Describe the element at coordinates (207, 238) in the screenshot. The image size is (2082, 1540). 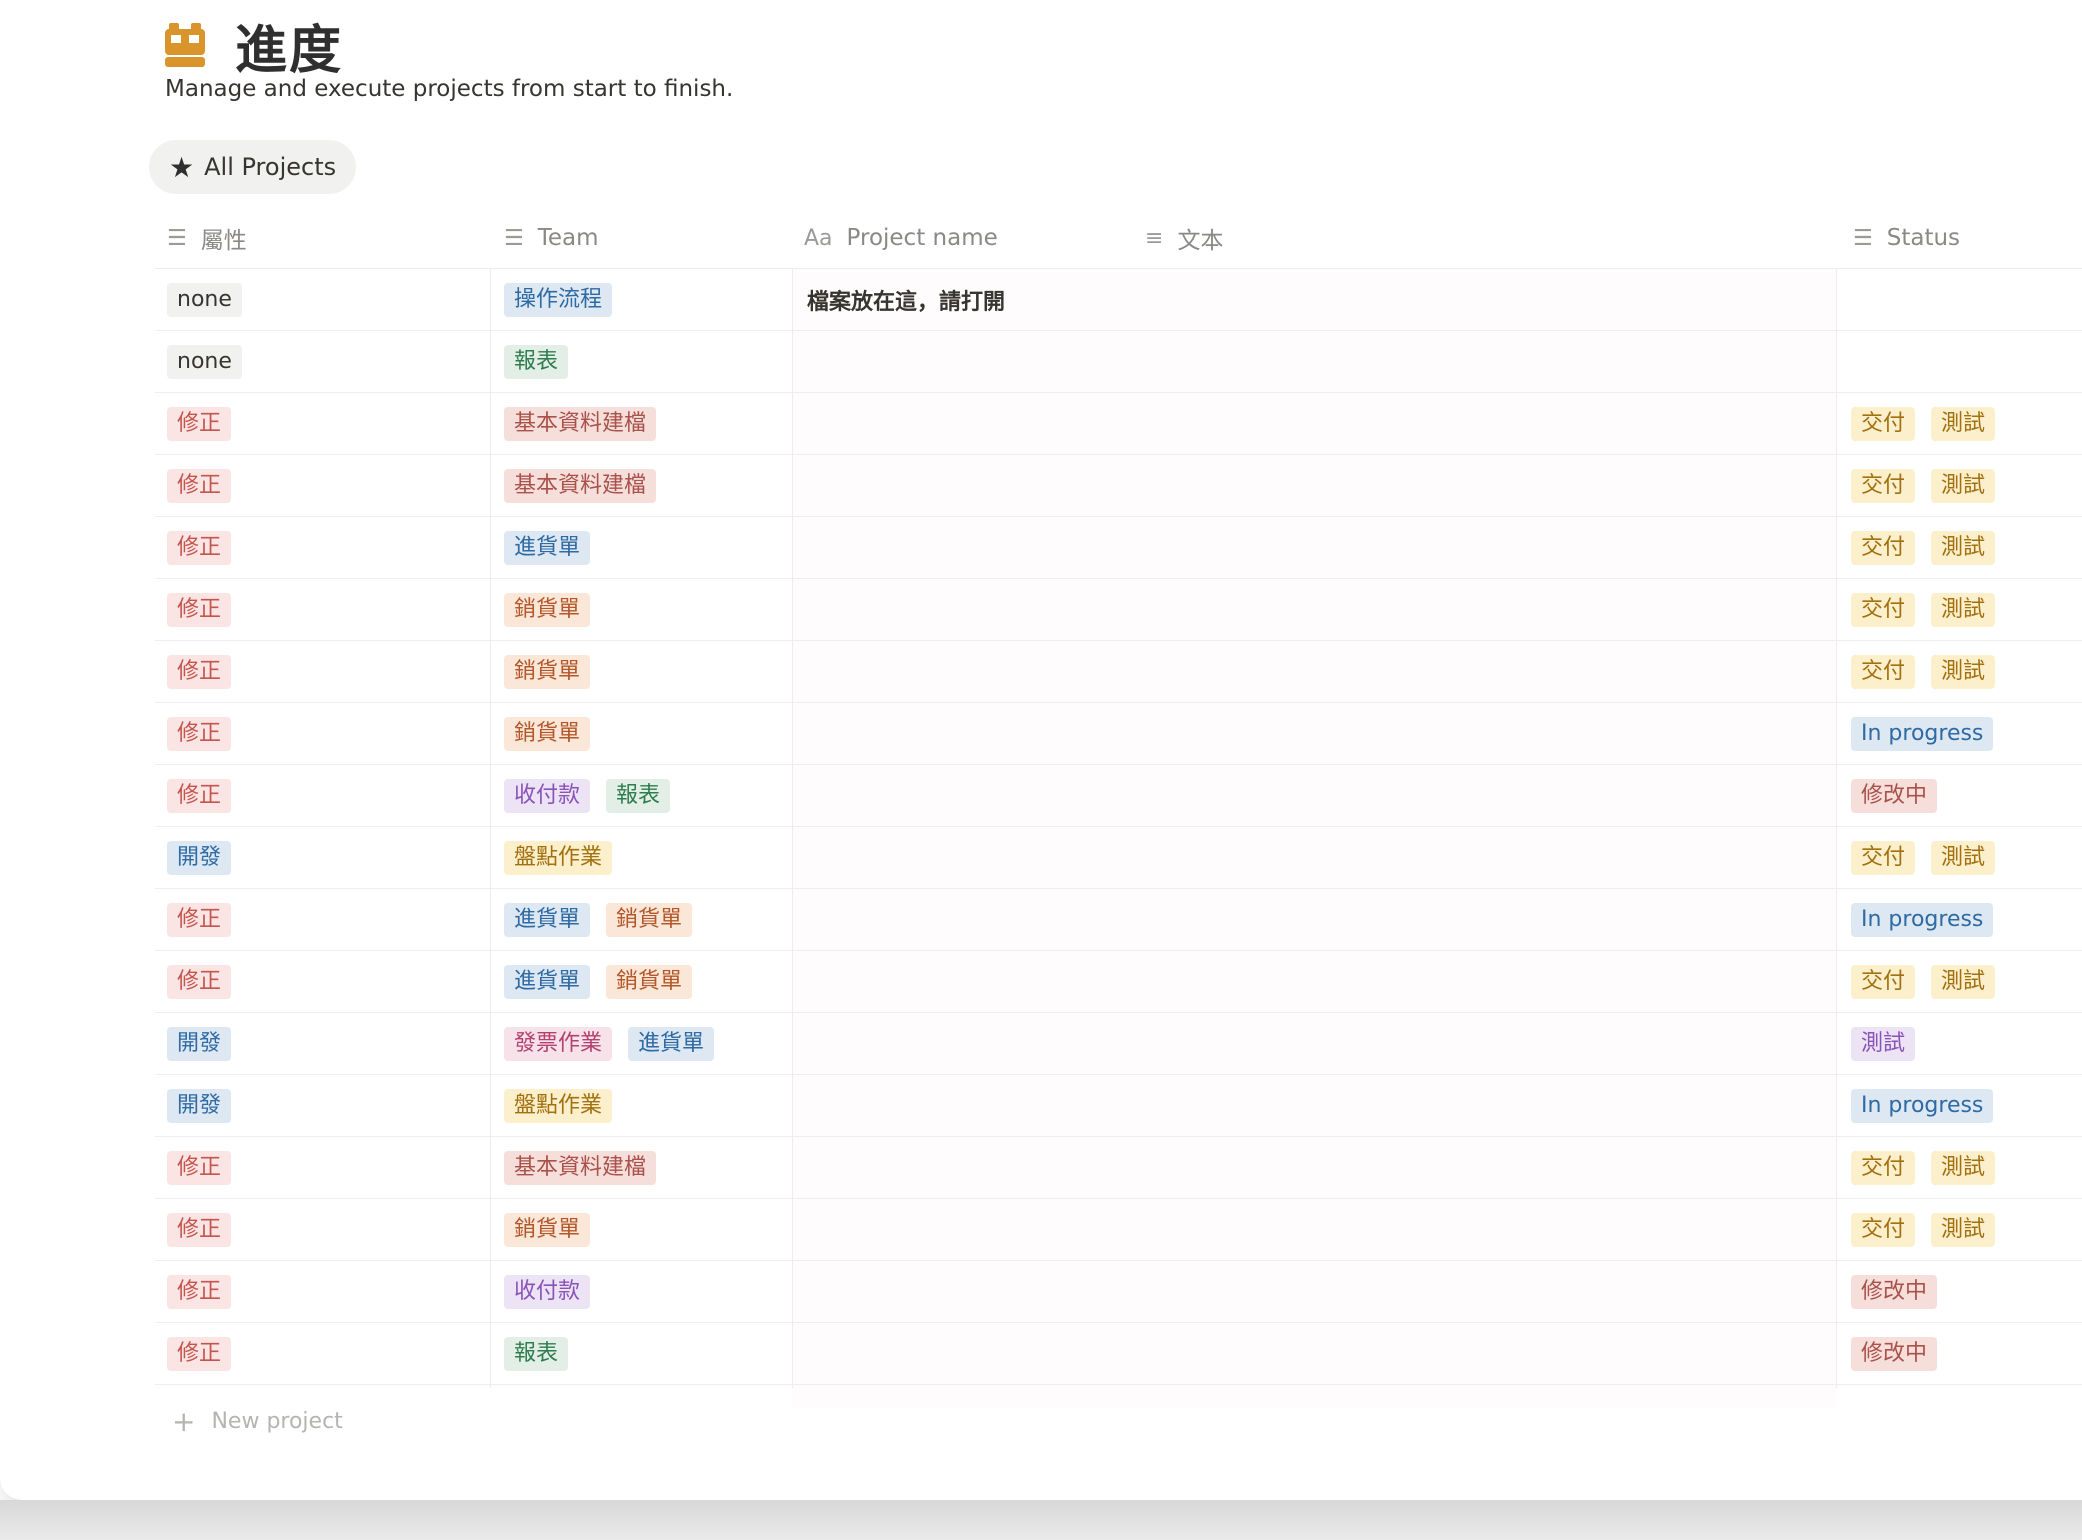
I see `column-header-attr: ☰ 屬性` at that location.